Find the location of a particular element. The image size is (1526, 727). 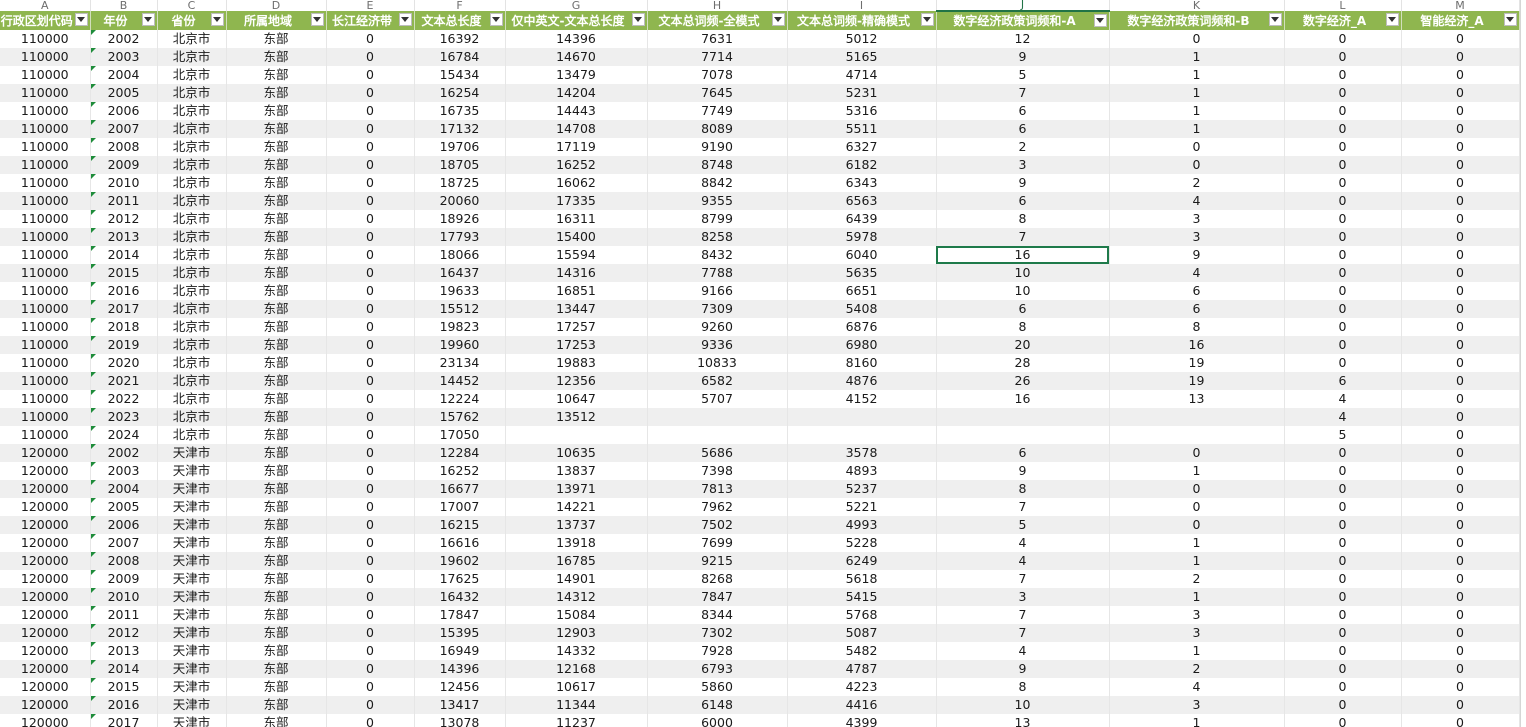

table-cell: 2005 is located at coordinates (124, 93).